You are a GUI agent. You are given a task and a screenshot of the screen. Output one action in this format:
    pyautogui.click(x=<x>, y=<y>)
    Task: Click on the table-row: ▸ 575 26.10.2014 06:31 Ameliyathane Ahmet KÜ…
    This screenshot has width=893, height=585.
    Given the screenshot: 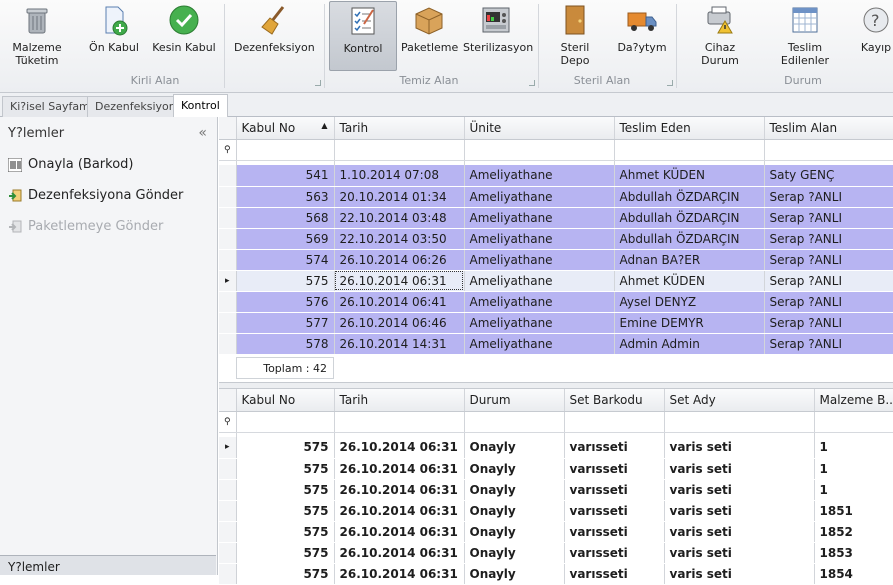 What is the action you would take?
    pyautogui.click(x=556, y=281)
    